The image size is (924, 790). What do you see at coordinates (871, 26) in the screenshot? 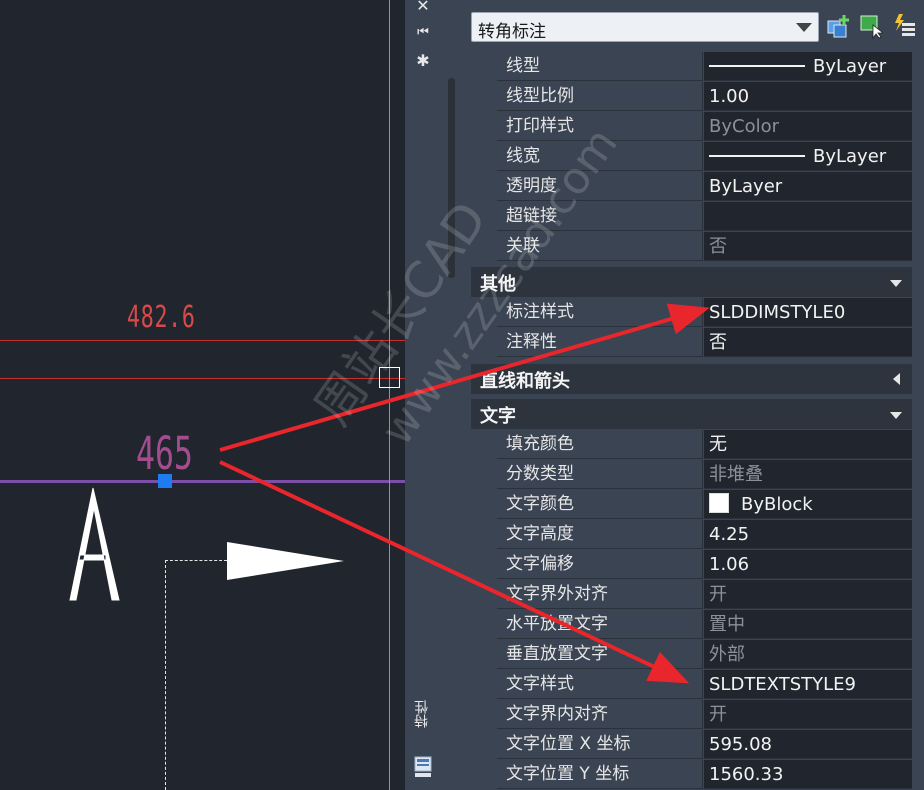
I see `select-objects-icon` at bounding box center [871, 26].